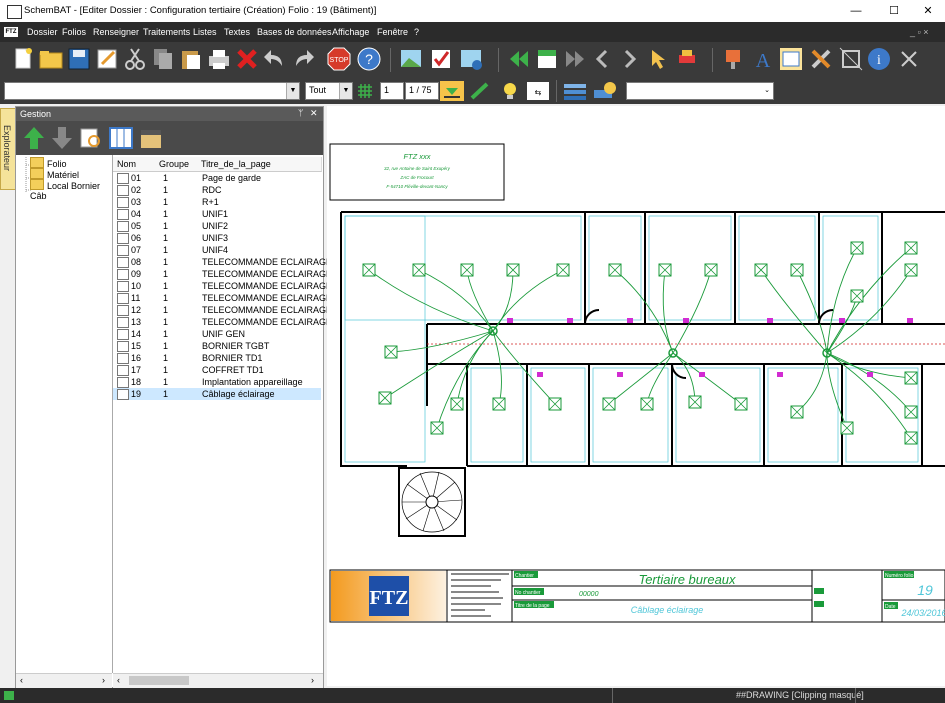  I want to click on menu-listes: Listes, so click(205, 32).